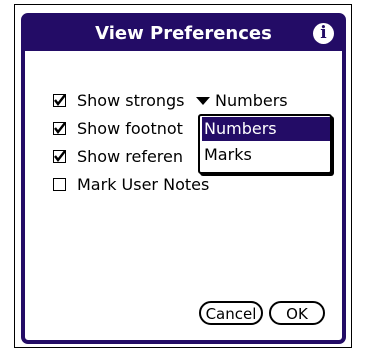  I want to click on cancel-button: Cancel, so click(231, 313).